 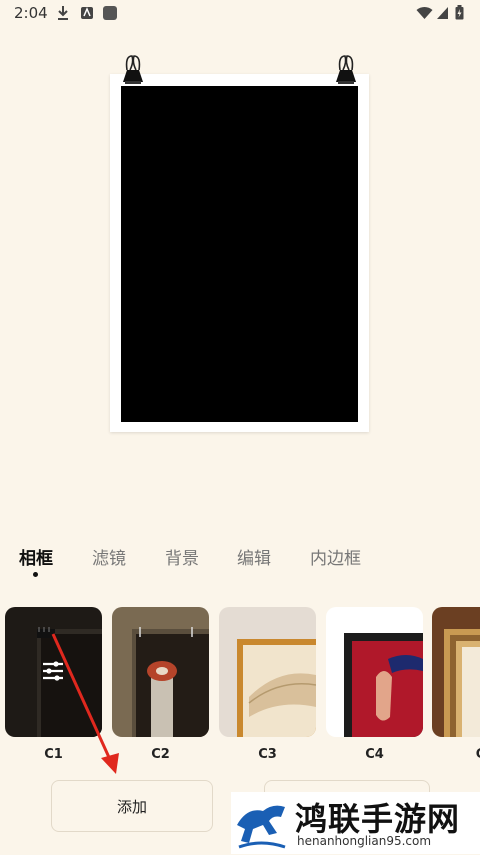 I want to click on tab-filter: 滤镜, so click(x=109, y=556).